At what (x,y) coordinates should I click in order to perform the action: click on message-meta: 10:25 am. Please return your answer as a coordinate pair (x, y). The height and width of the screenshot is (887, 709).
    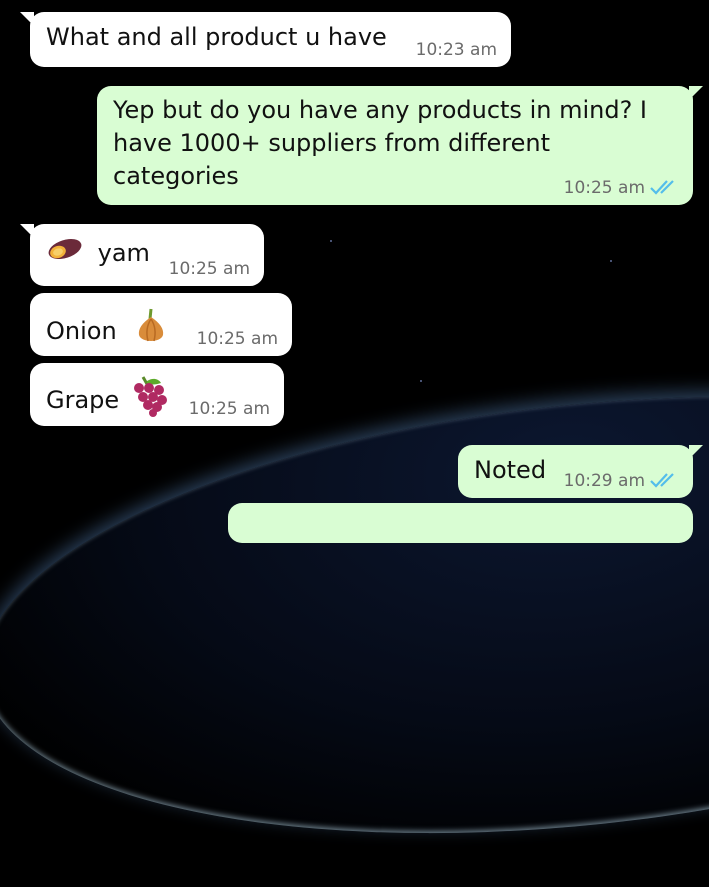
    Looking at the image, I should click on (621, 188).